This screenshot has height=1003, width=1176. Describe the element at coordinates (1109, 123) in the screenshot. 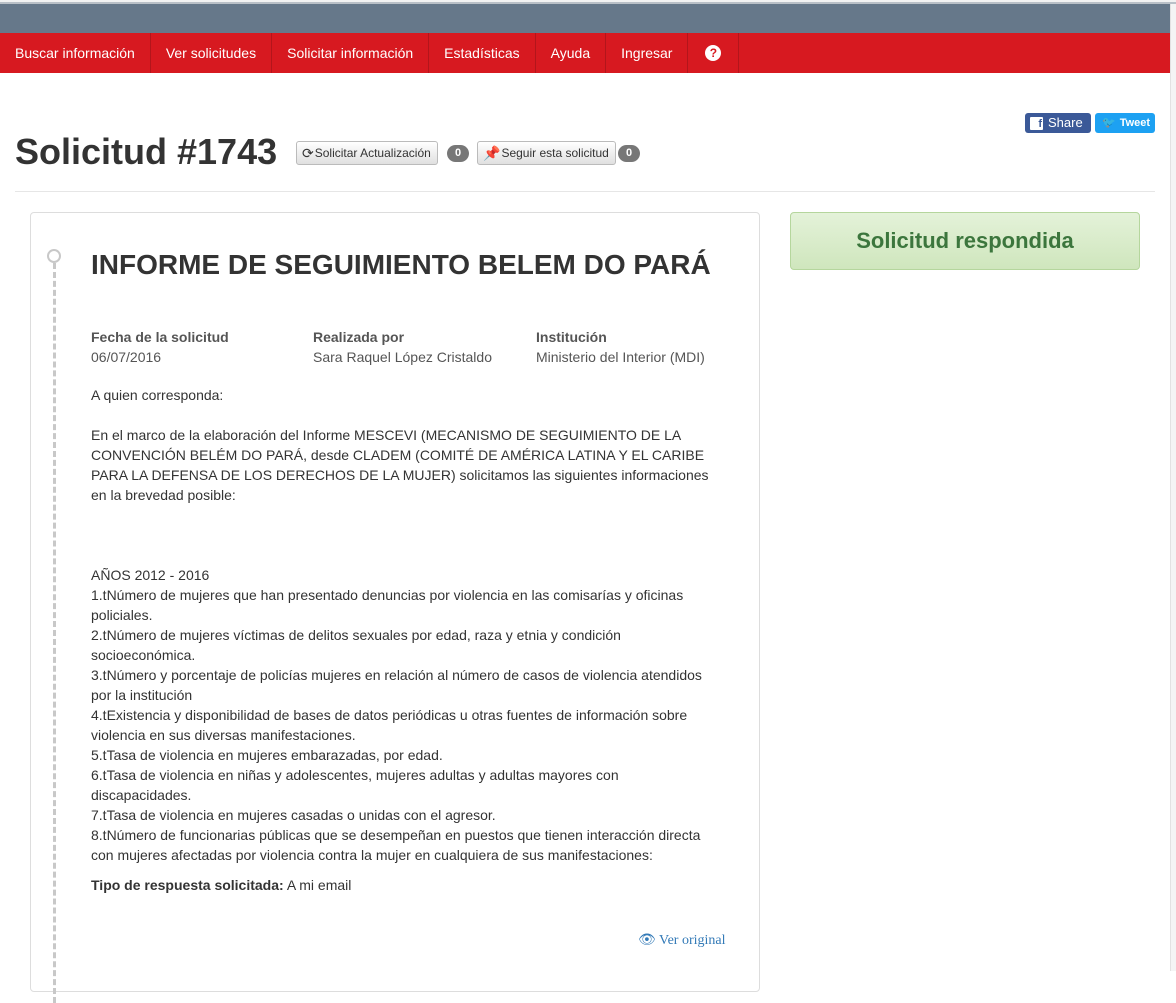

I see `twitter-bird-icon: 🐦` at that location.